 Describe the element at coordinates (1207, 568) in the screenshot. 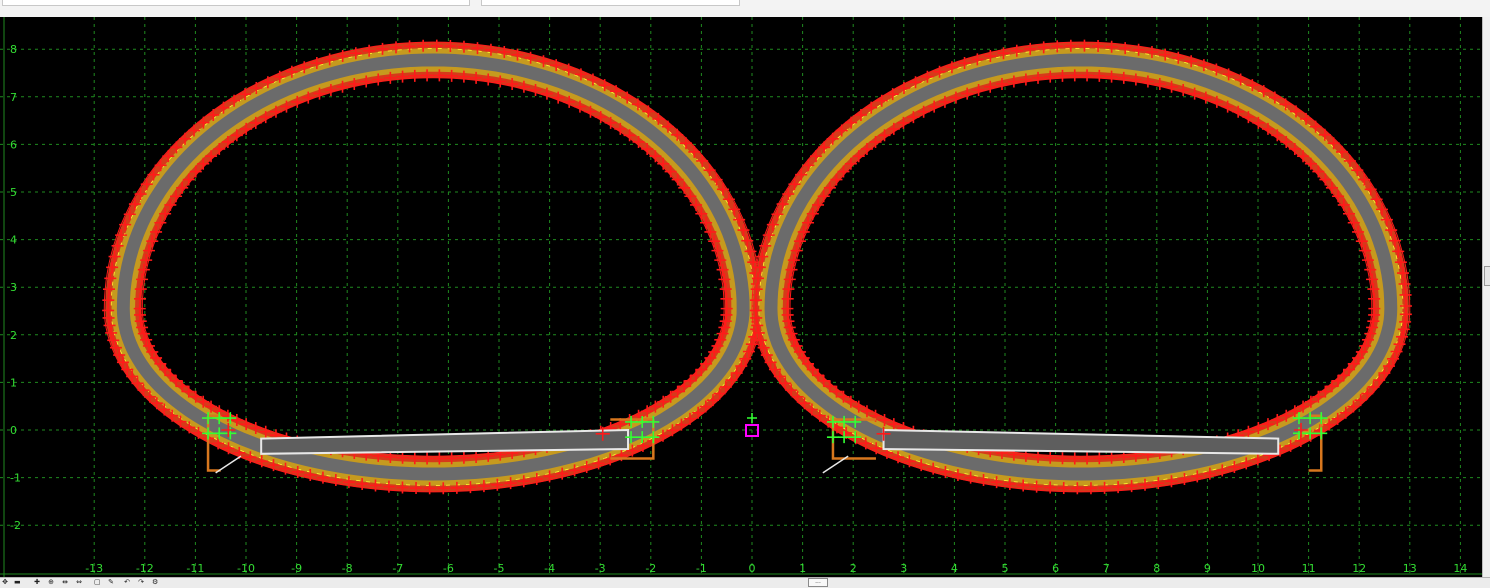

I see `x-tick-label: 9` at that location.